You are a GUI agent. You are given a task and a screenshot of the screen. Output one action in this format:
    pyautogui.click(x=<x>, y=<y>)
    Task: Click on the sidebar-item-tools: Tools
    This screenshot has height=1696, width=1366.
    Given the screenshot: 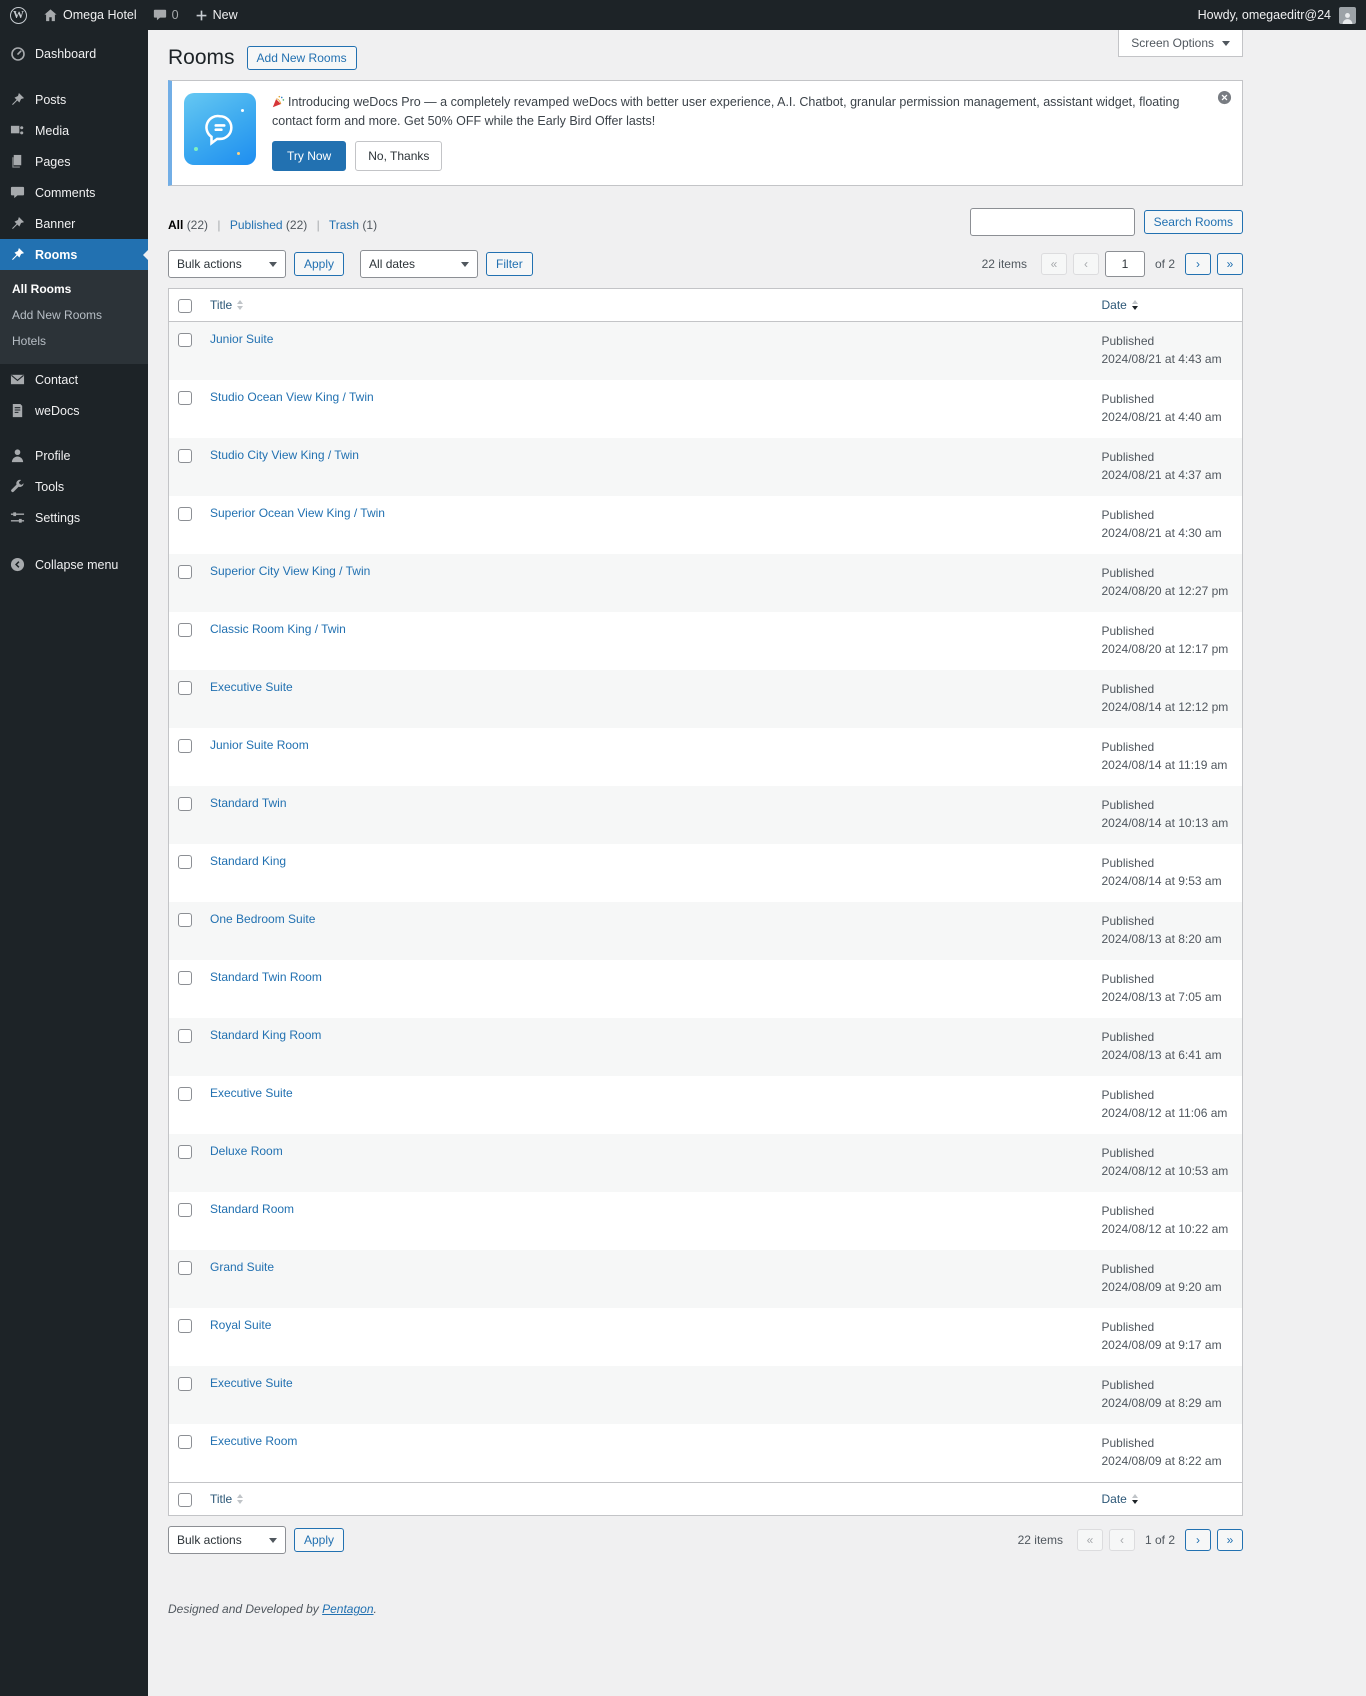 What is the action you would take?
    pyautogui.click(x=74, y=486)
    